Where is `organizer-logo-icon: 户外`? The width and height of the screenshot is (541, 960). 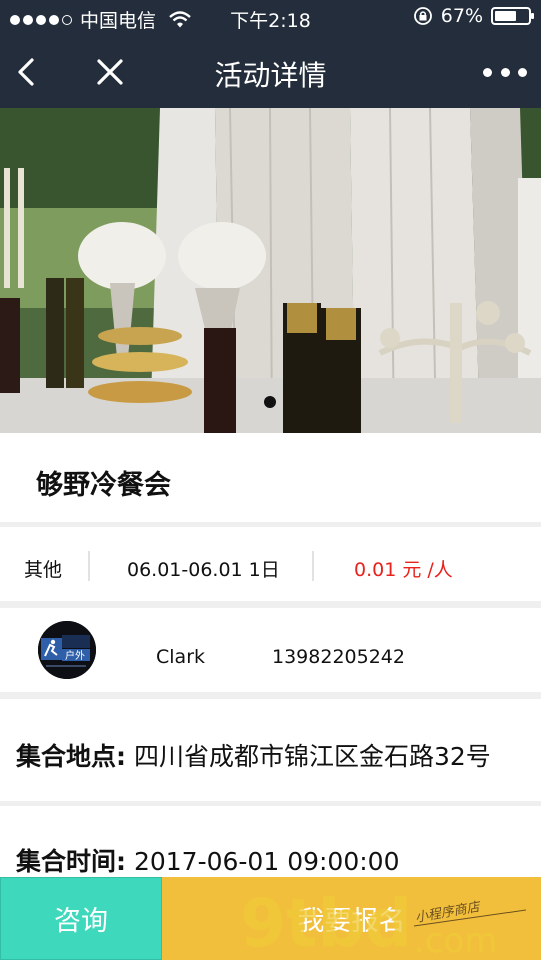
organizer-logo-icon: 户外 is located at coordinates (67, 650).